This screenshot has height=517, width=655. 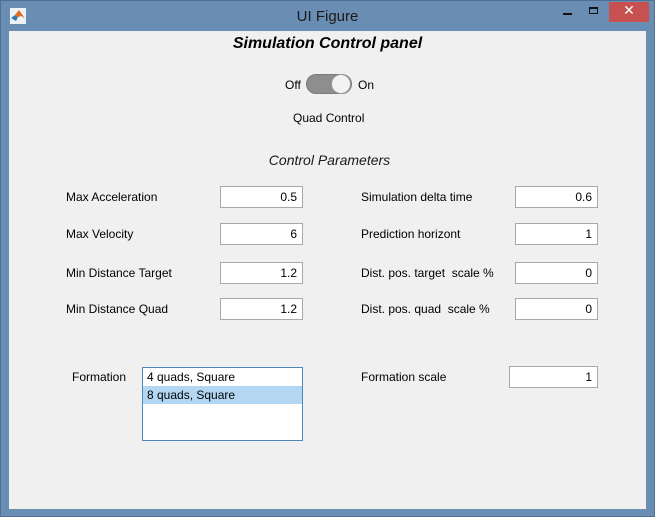 What do you see at coordinates (553, 377) in the screenshot?
I see `formation-scale-field: 1` at bounding box center [553, 377].